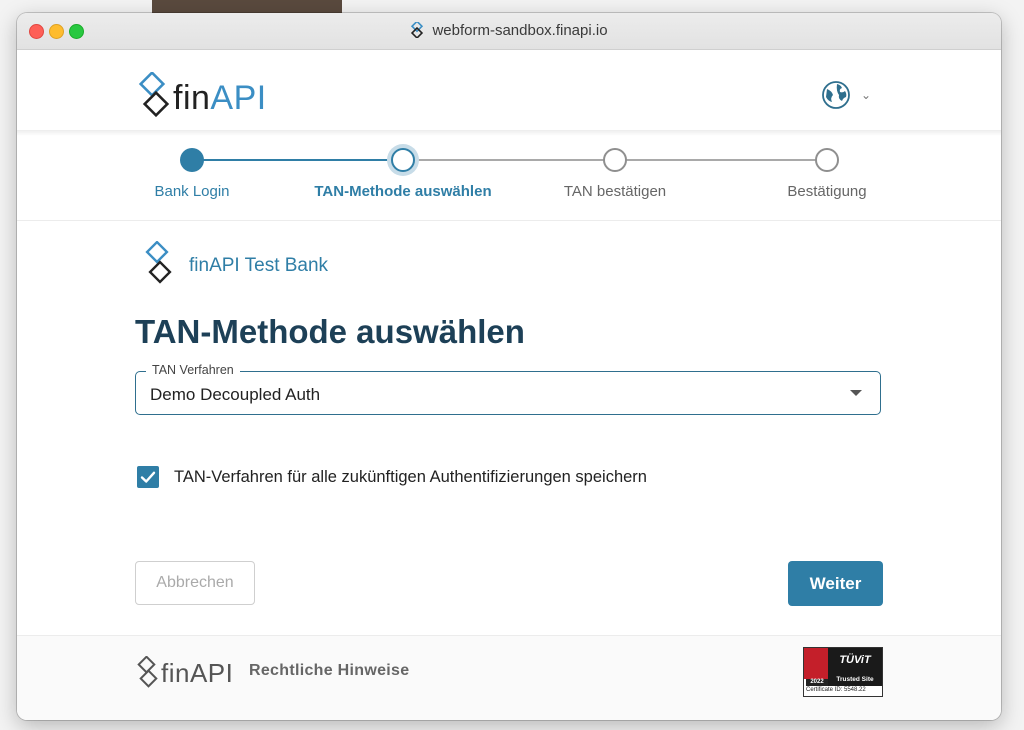 This screenshot has height=730, width=1024. I want to click on dropdown-arrow-icon, so click(856, 393).